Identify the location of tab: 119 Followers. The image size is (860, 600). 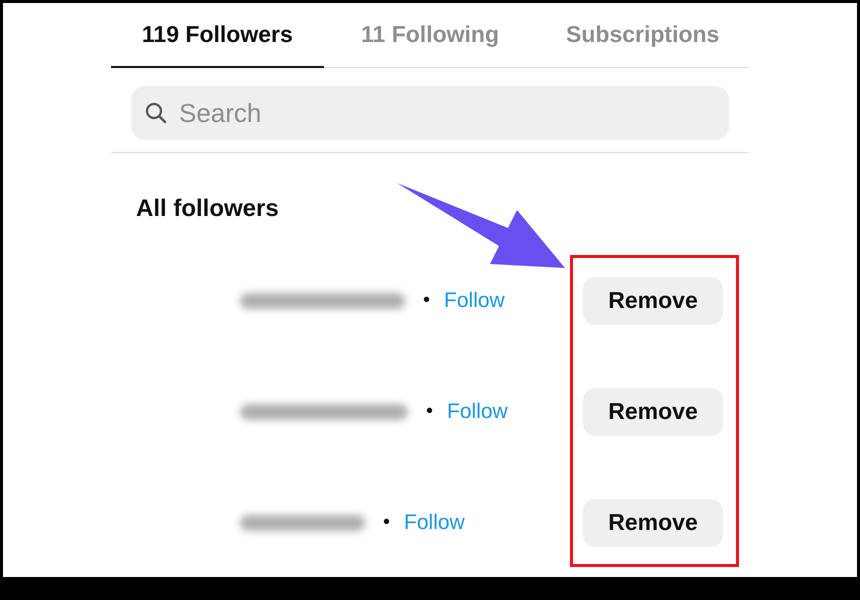
(217, 35).